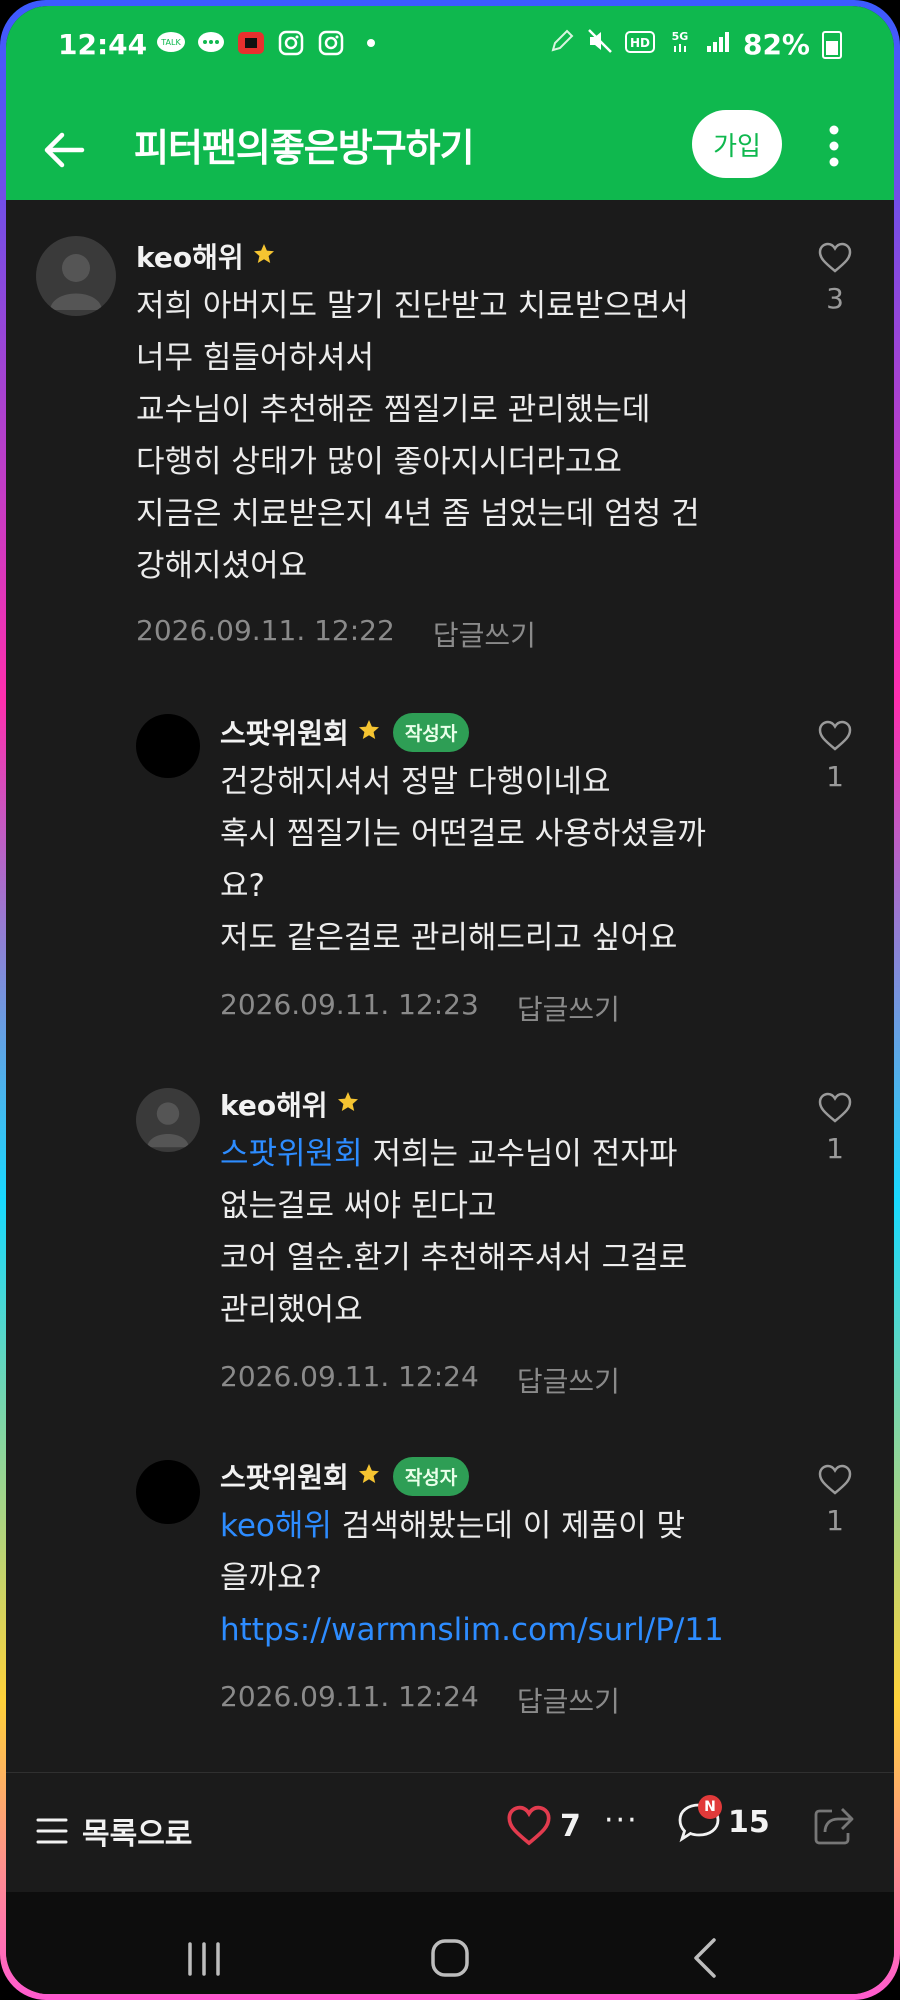 The width and height of the screenshot is (900, 2000). What do you see at coordinates (255, 358) in the screenshot?
I see `comment-line: 너무 힘들어하셔서` at bounding box center [255, 358].